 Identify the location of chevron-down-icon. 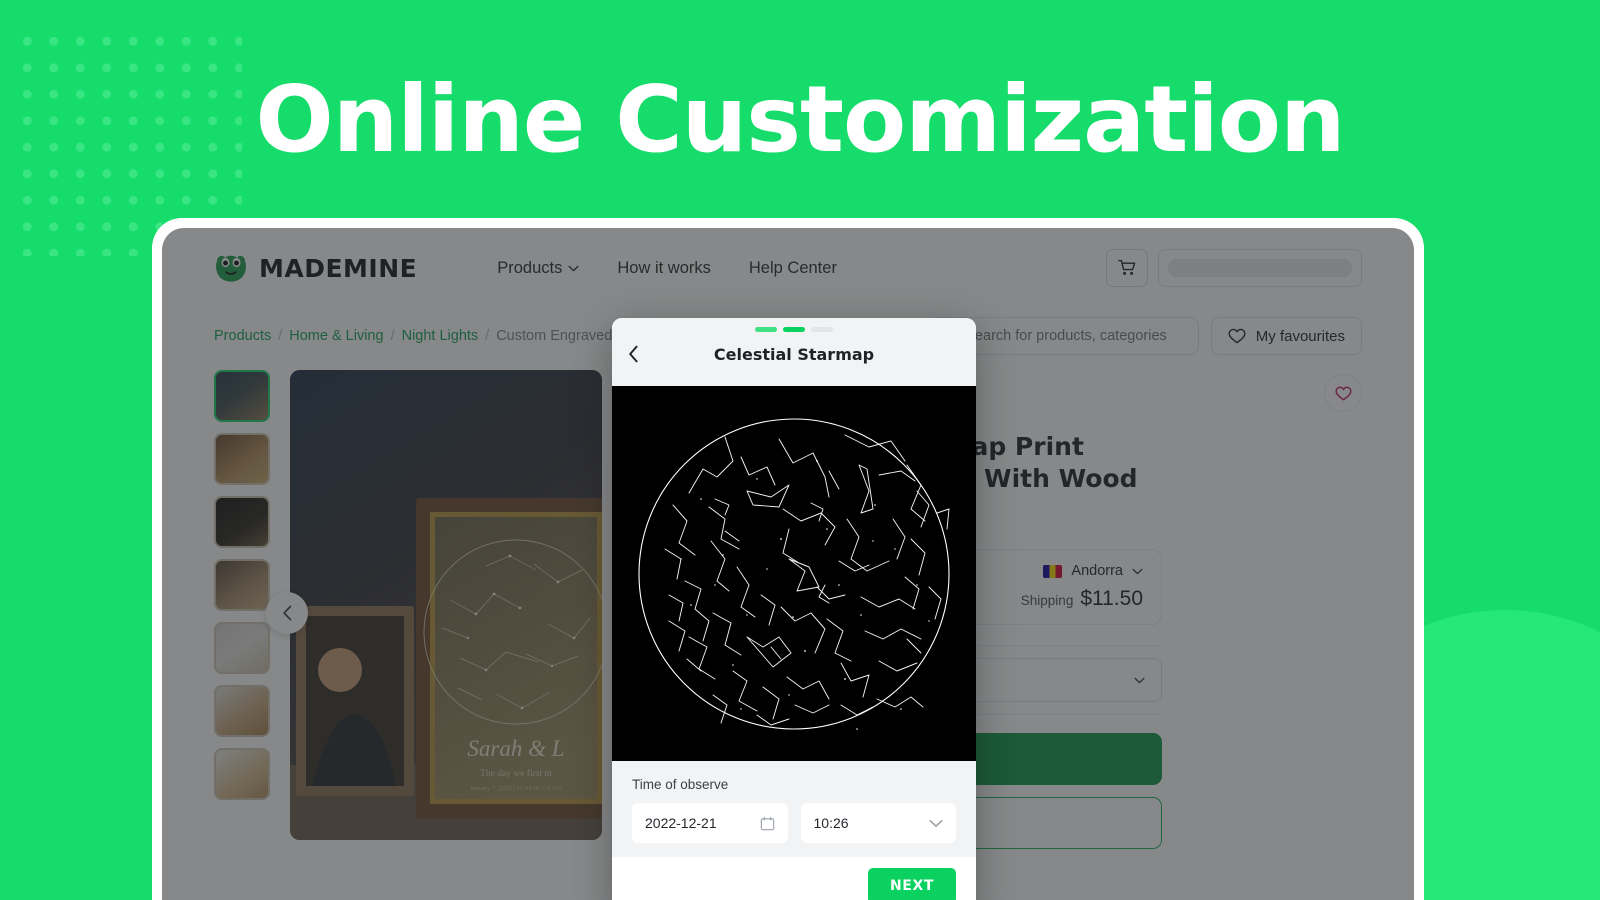
(936, 823).